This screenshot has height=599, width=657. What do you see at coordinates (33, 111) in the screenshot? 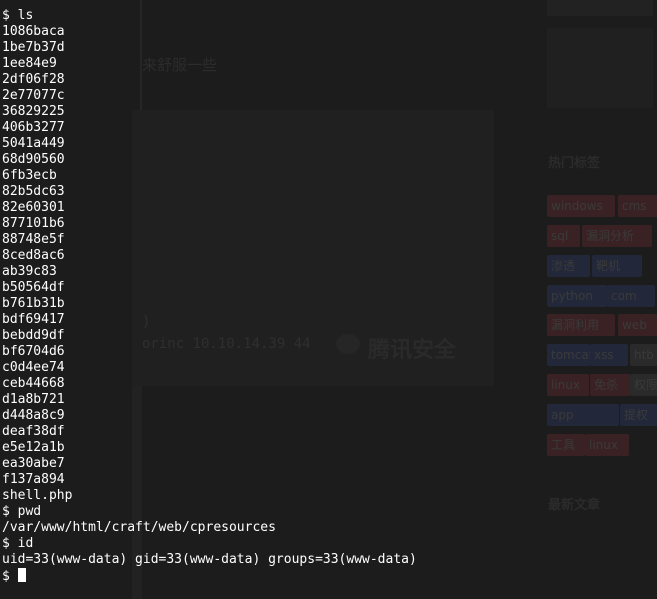
I see `file-entry: 36829225` at bounding box center [33, 111].